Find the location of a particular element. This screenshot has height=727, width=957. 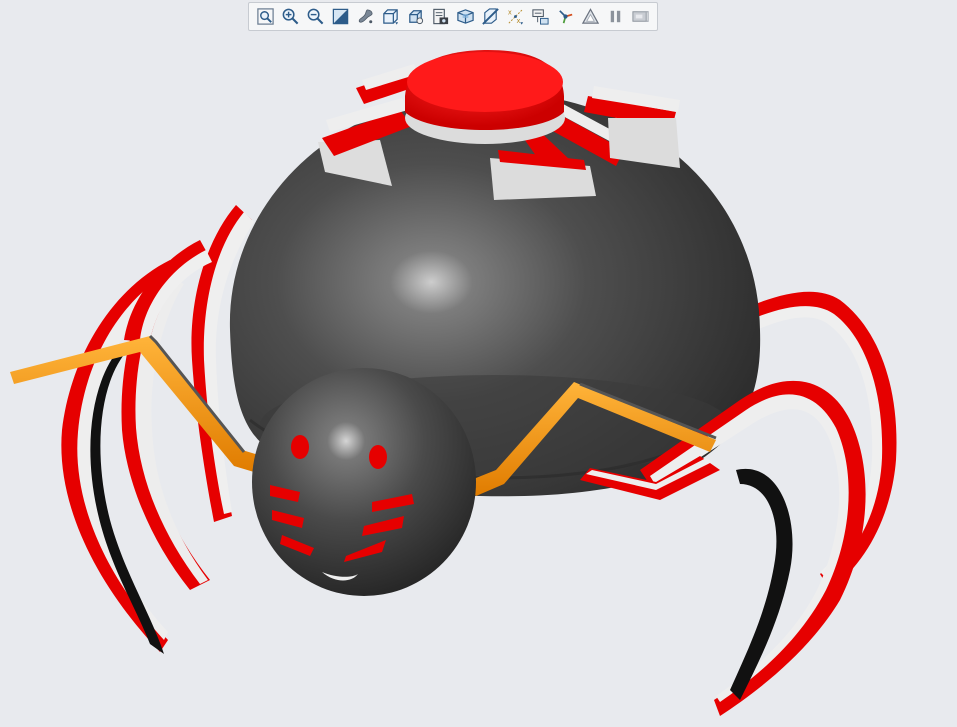

dynamic-view-button is located at coordinates (640, 16).